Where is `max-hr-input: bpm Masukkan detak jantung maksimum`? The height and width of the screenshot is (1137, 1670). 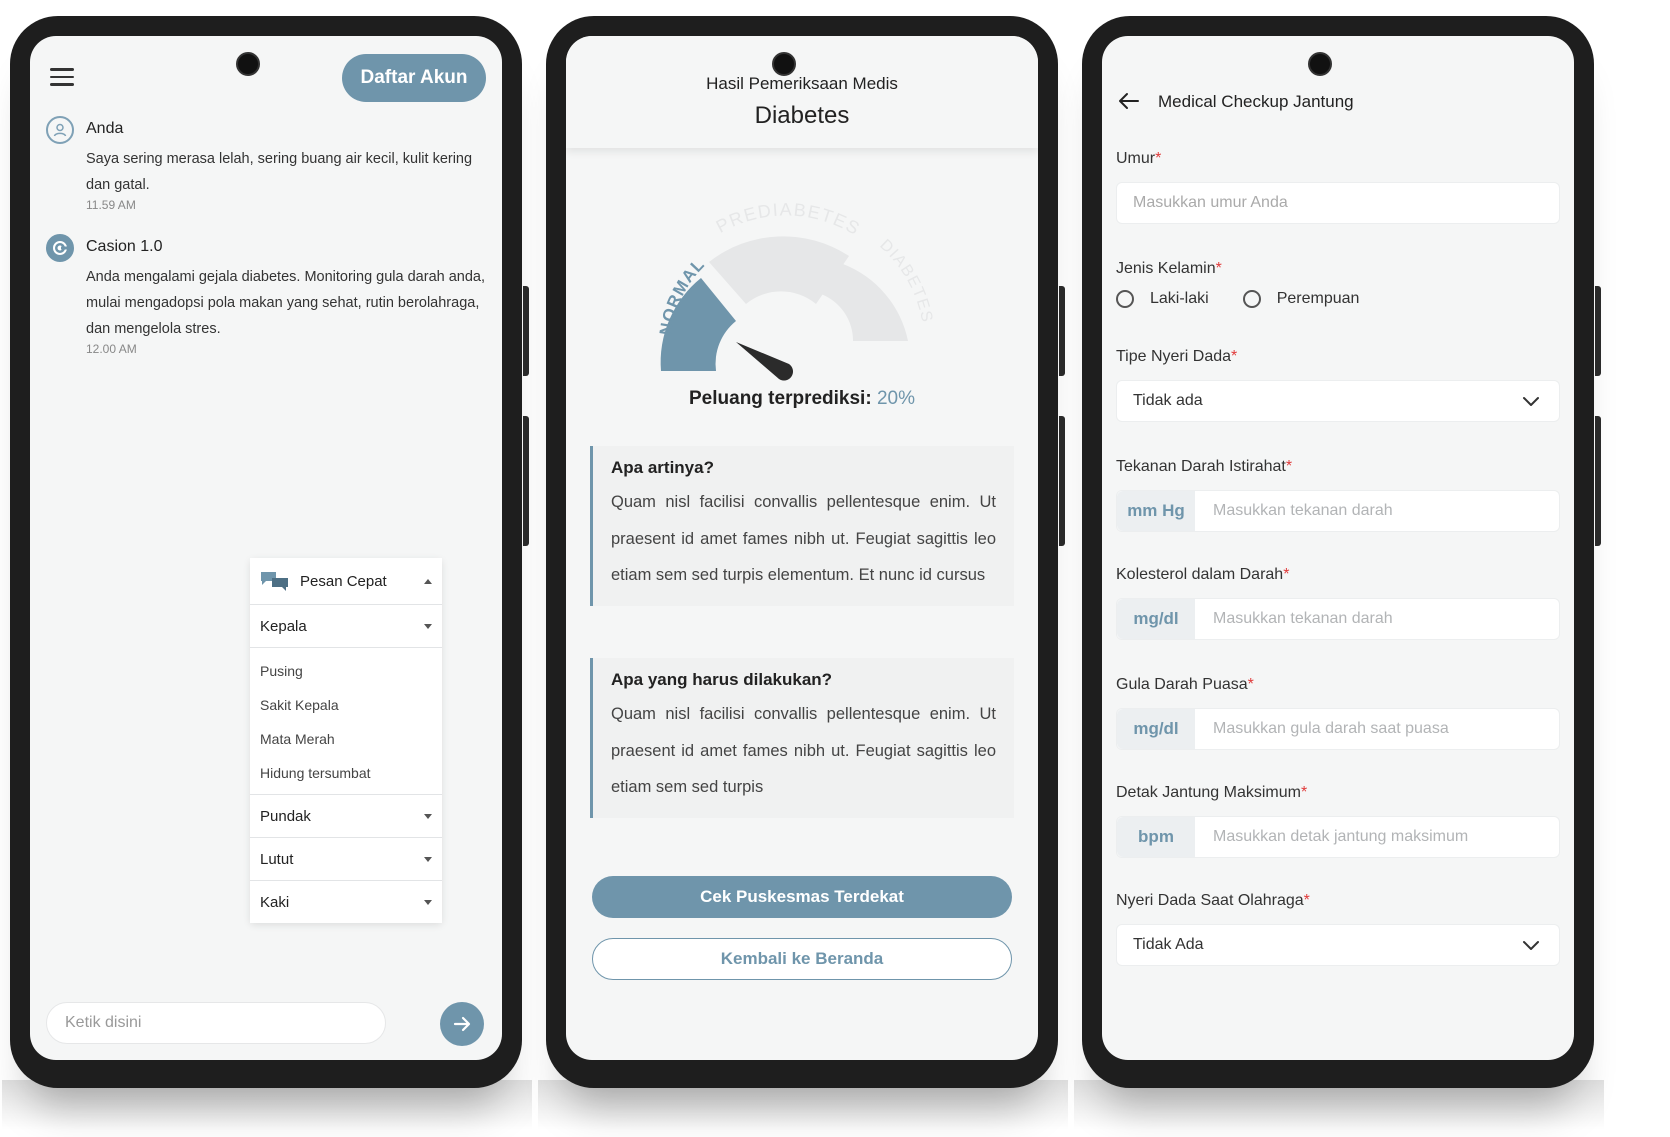 max-hr-input: bpm Masukkan detak jantung maksimum is located at coordinates (1338, 837).